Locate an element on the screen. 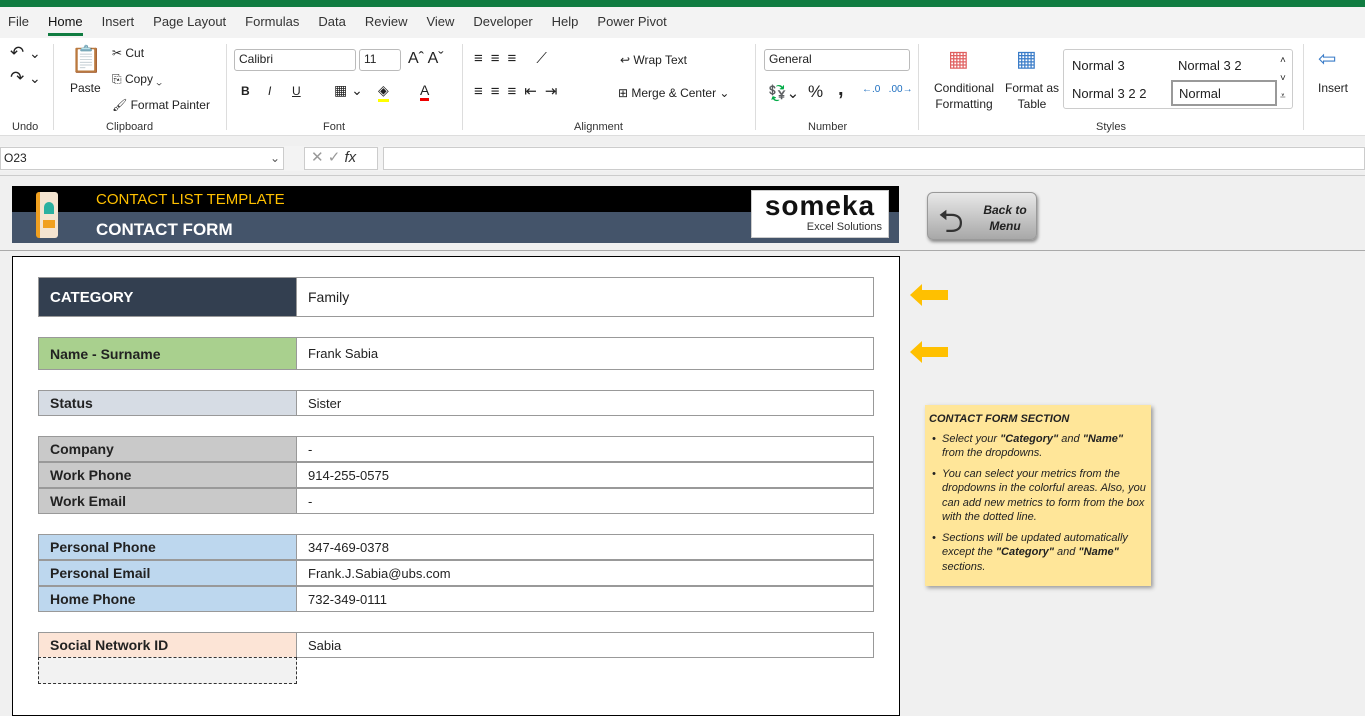 This screenshot has height=716, width=1365. borders-icon: ▦ ⌄ is located at coordinates (348, 90).